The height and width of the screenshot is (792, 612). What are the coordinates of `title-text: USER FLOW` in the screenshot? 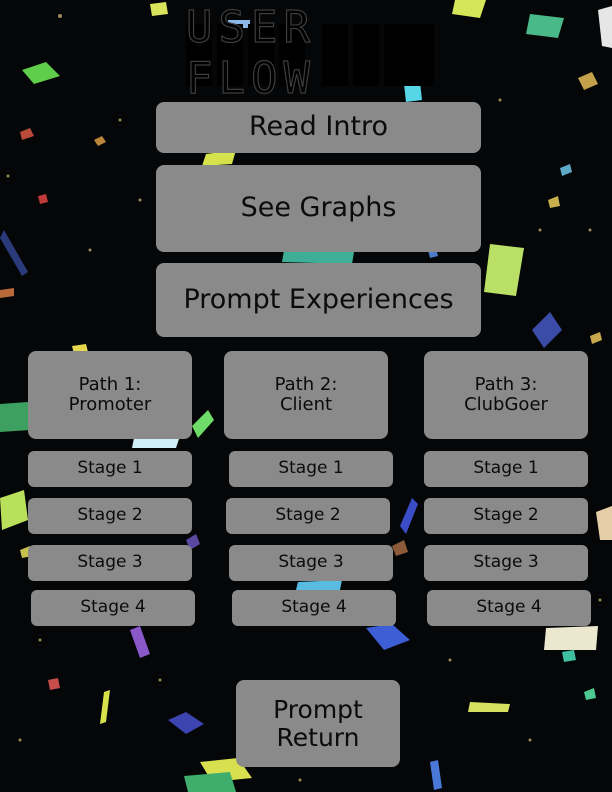 It's located at (250, 52).